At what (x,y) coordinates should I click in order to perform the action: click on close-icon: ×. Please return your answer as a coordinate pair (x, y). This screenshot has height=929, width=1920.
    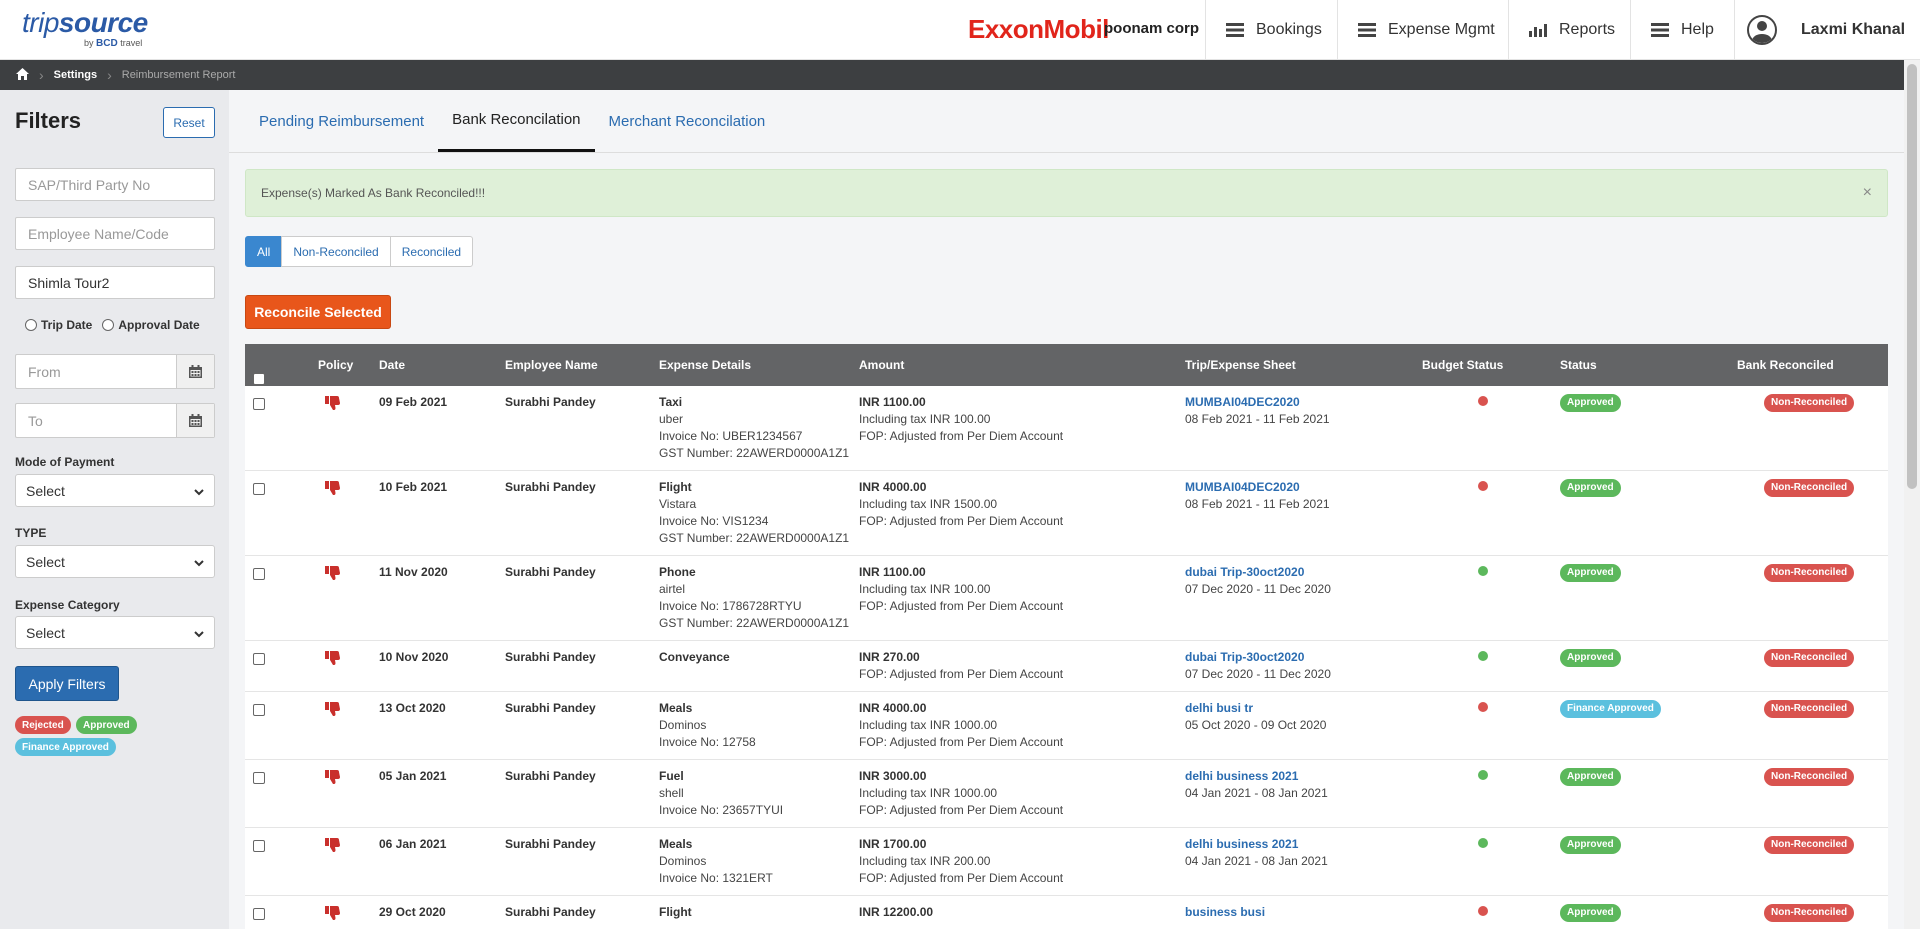
    Looking at the image, I should click on (1867, 193).